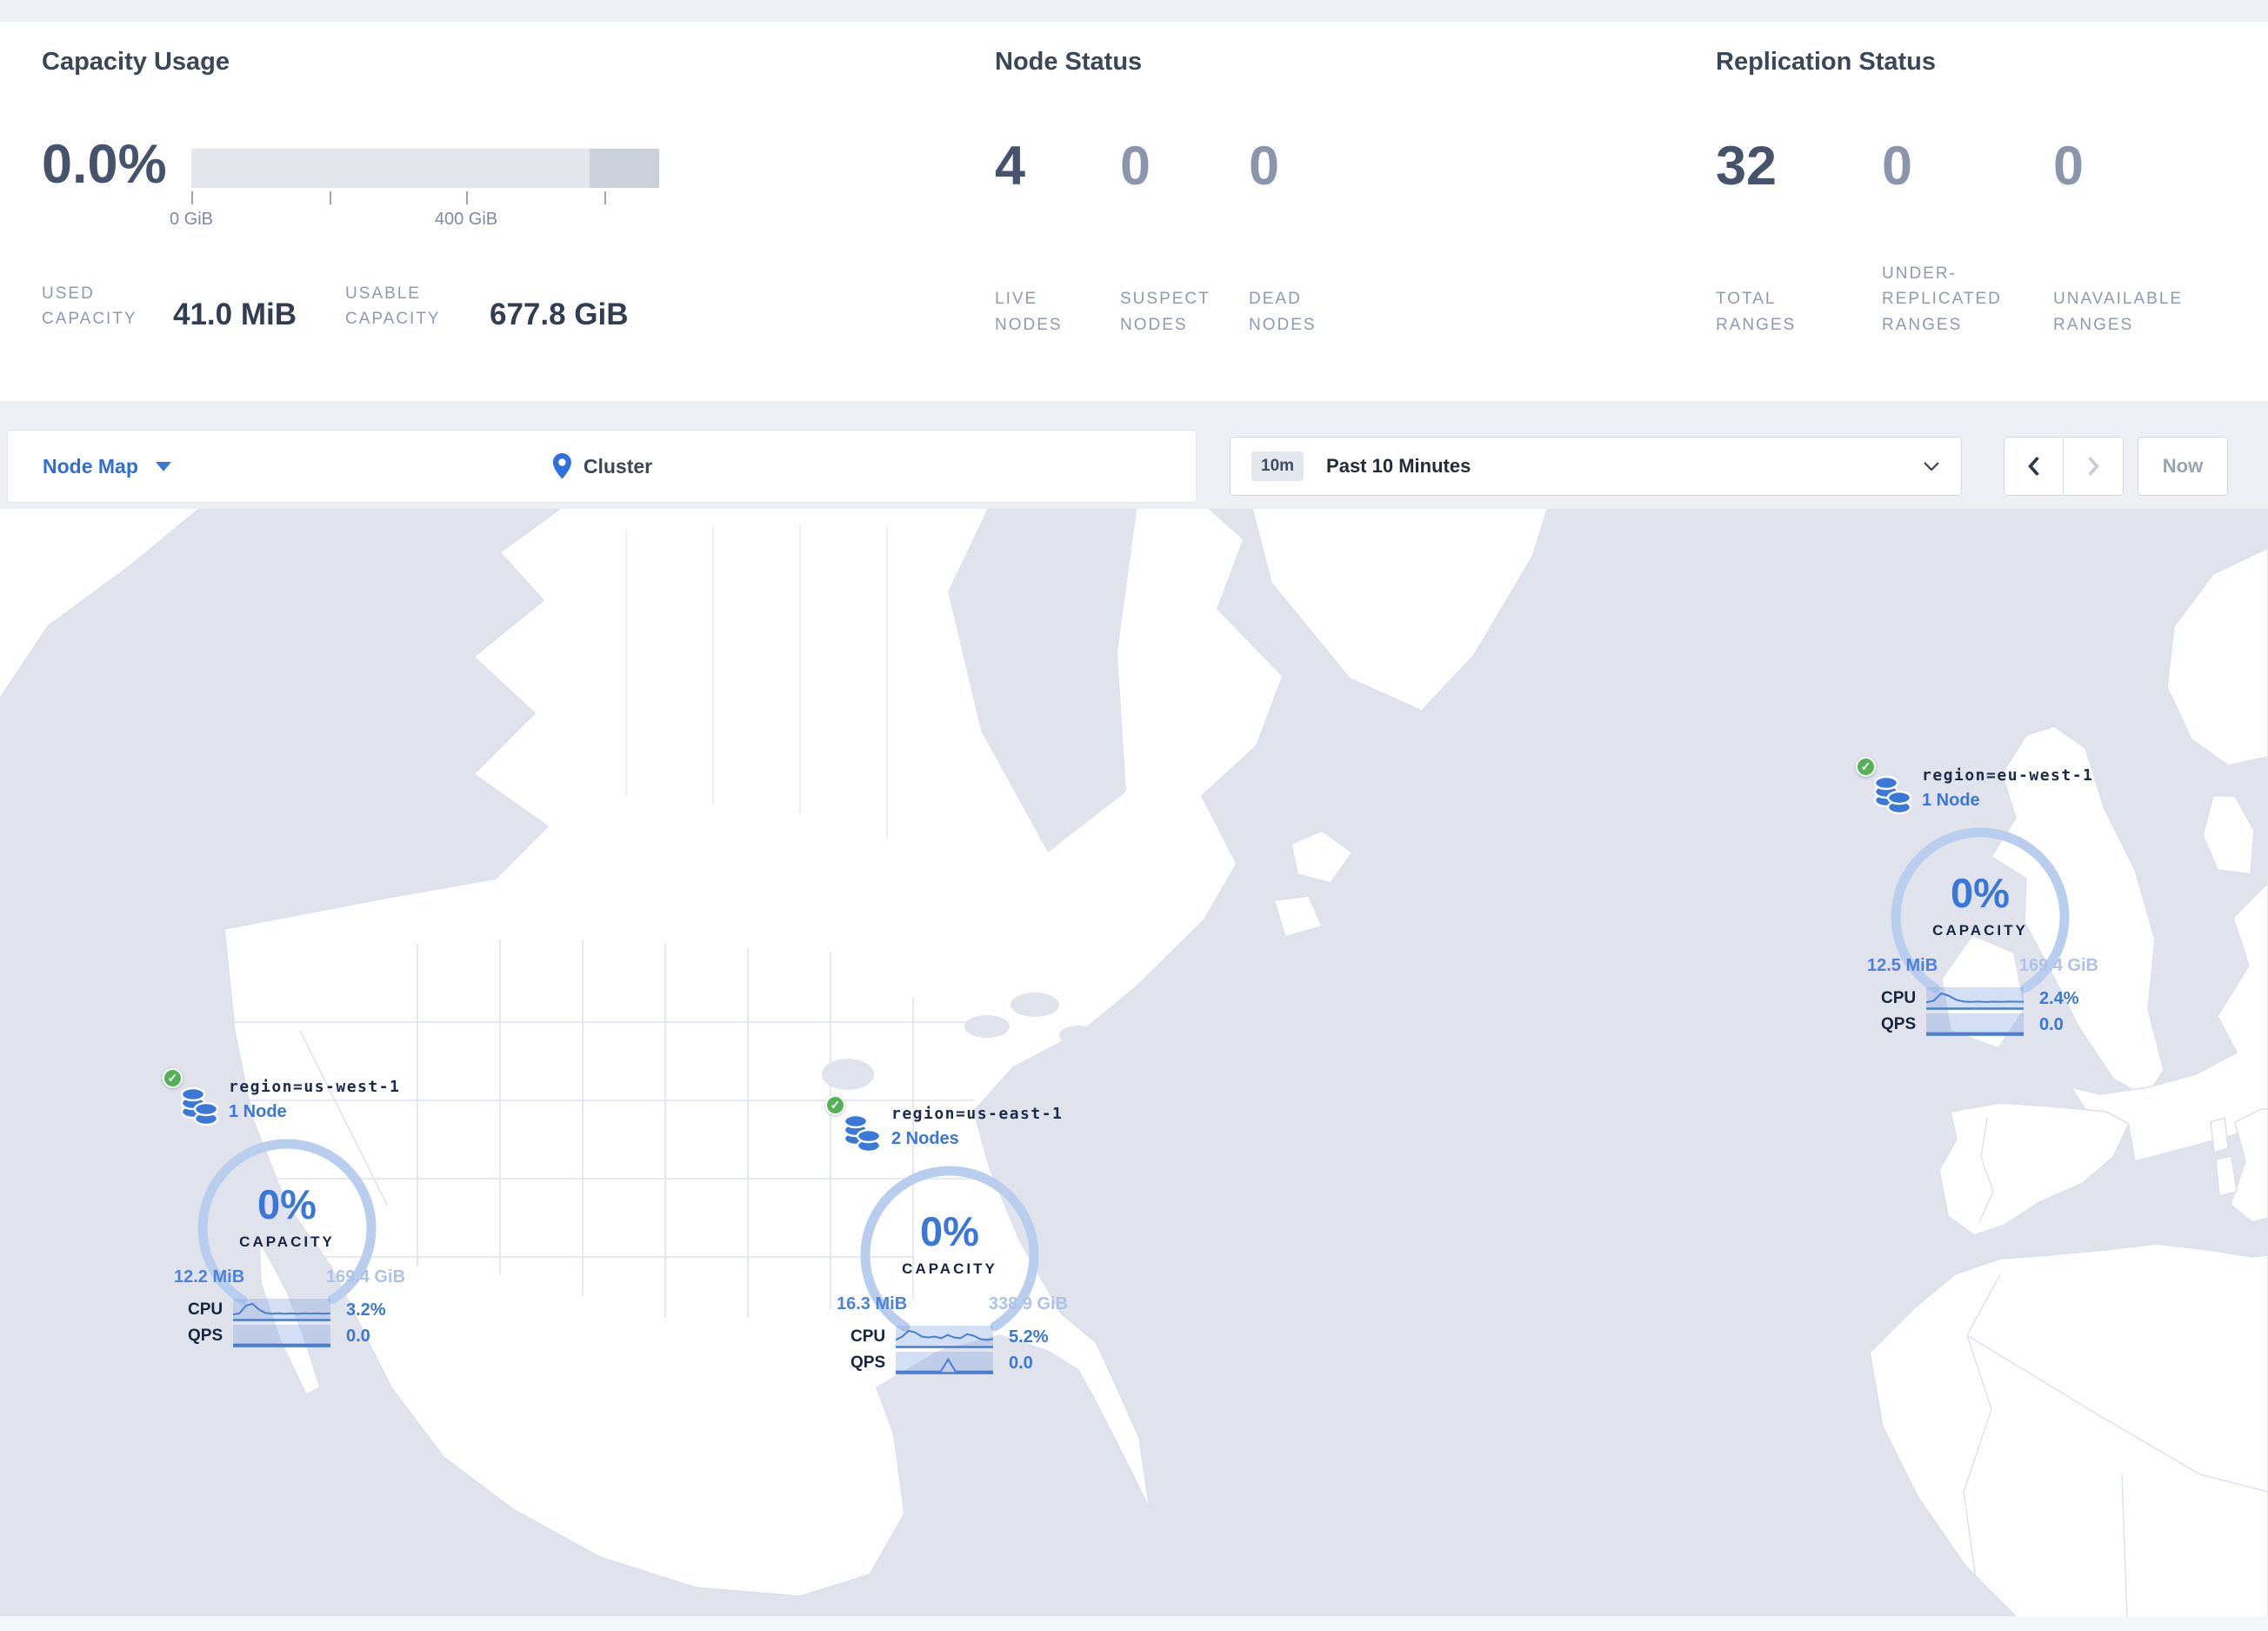  What do you see at coordinates (2118, 312) in the screenshot?
I see `unavailable-ranges-label: UNAVAILABLE RANGES` at bounding box center [2118, 312].